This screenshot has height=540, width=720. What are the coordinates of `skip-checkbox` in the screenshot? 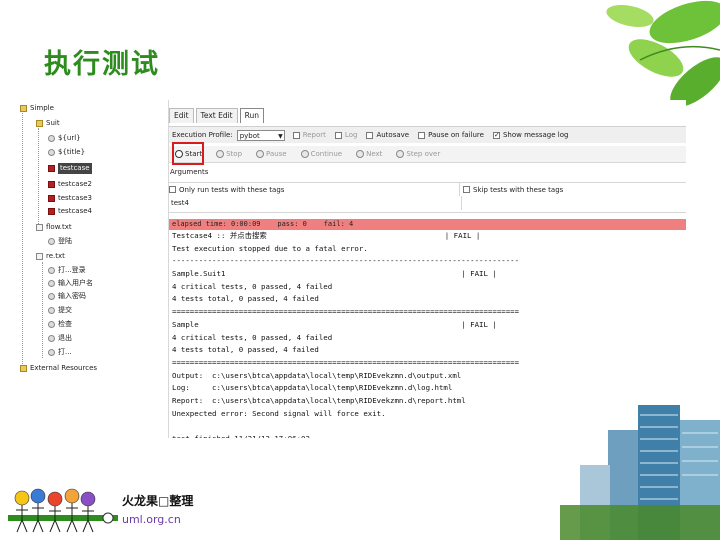 It's located at (466, 189).